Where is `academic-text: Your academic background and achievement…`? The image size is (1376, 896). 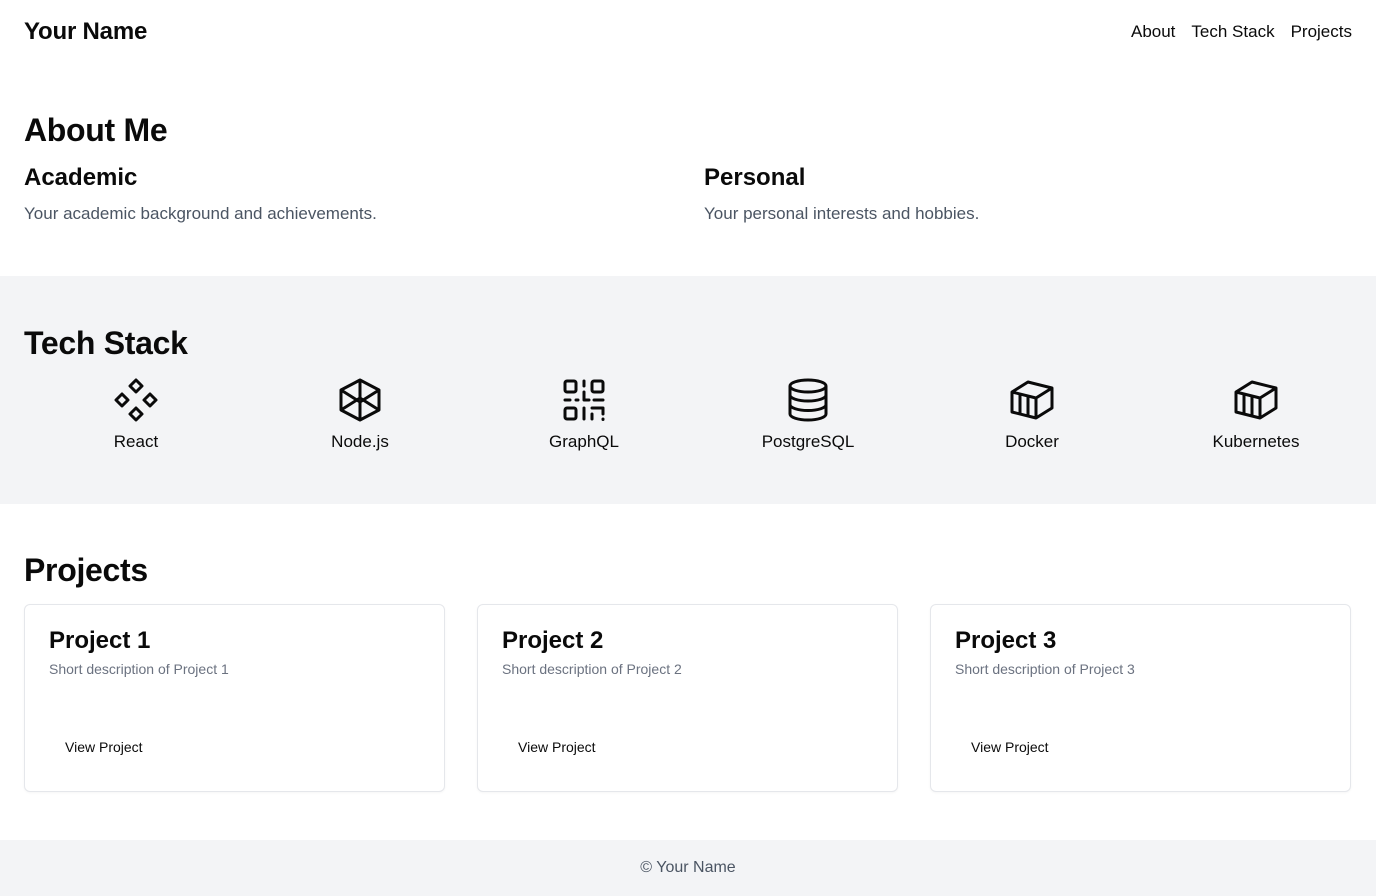
academic-text: Your academic background and achievement… is located at coordinates (200, 213).